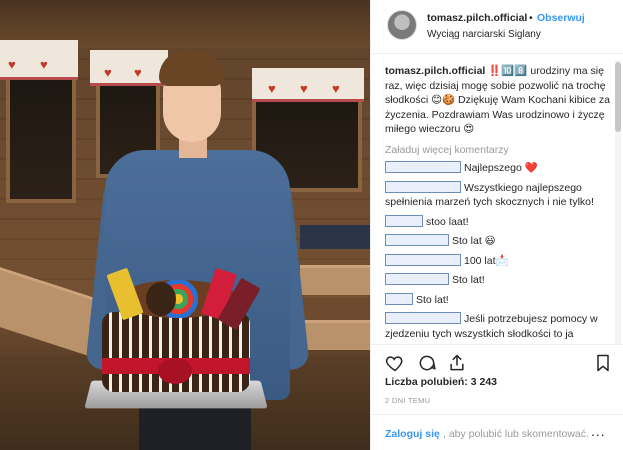  I want to click on load-more-comments-button: Załaduj więcej komentarzy, so click(497, 150).